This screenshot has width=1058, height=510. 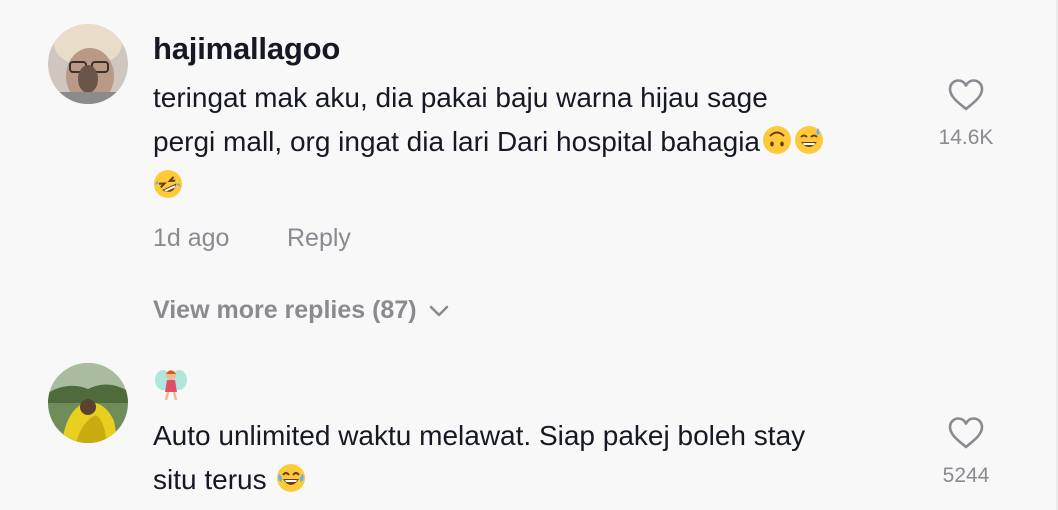 I want to click on rolling-laughing-face-icon, so click(x=168, y=184).